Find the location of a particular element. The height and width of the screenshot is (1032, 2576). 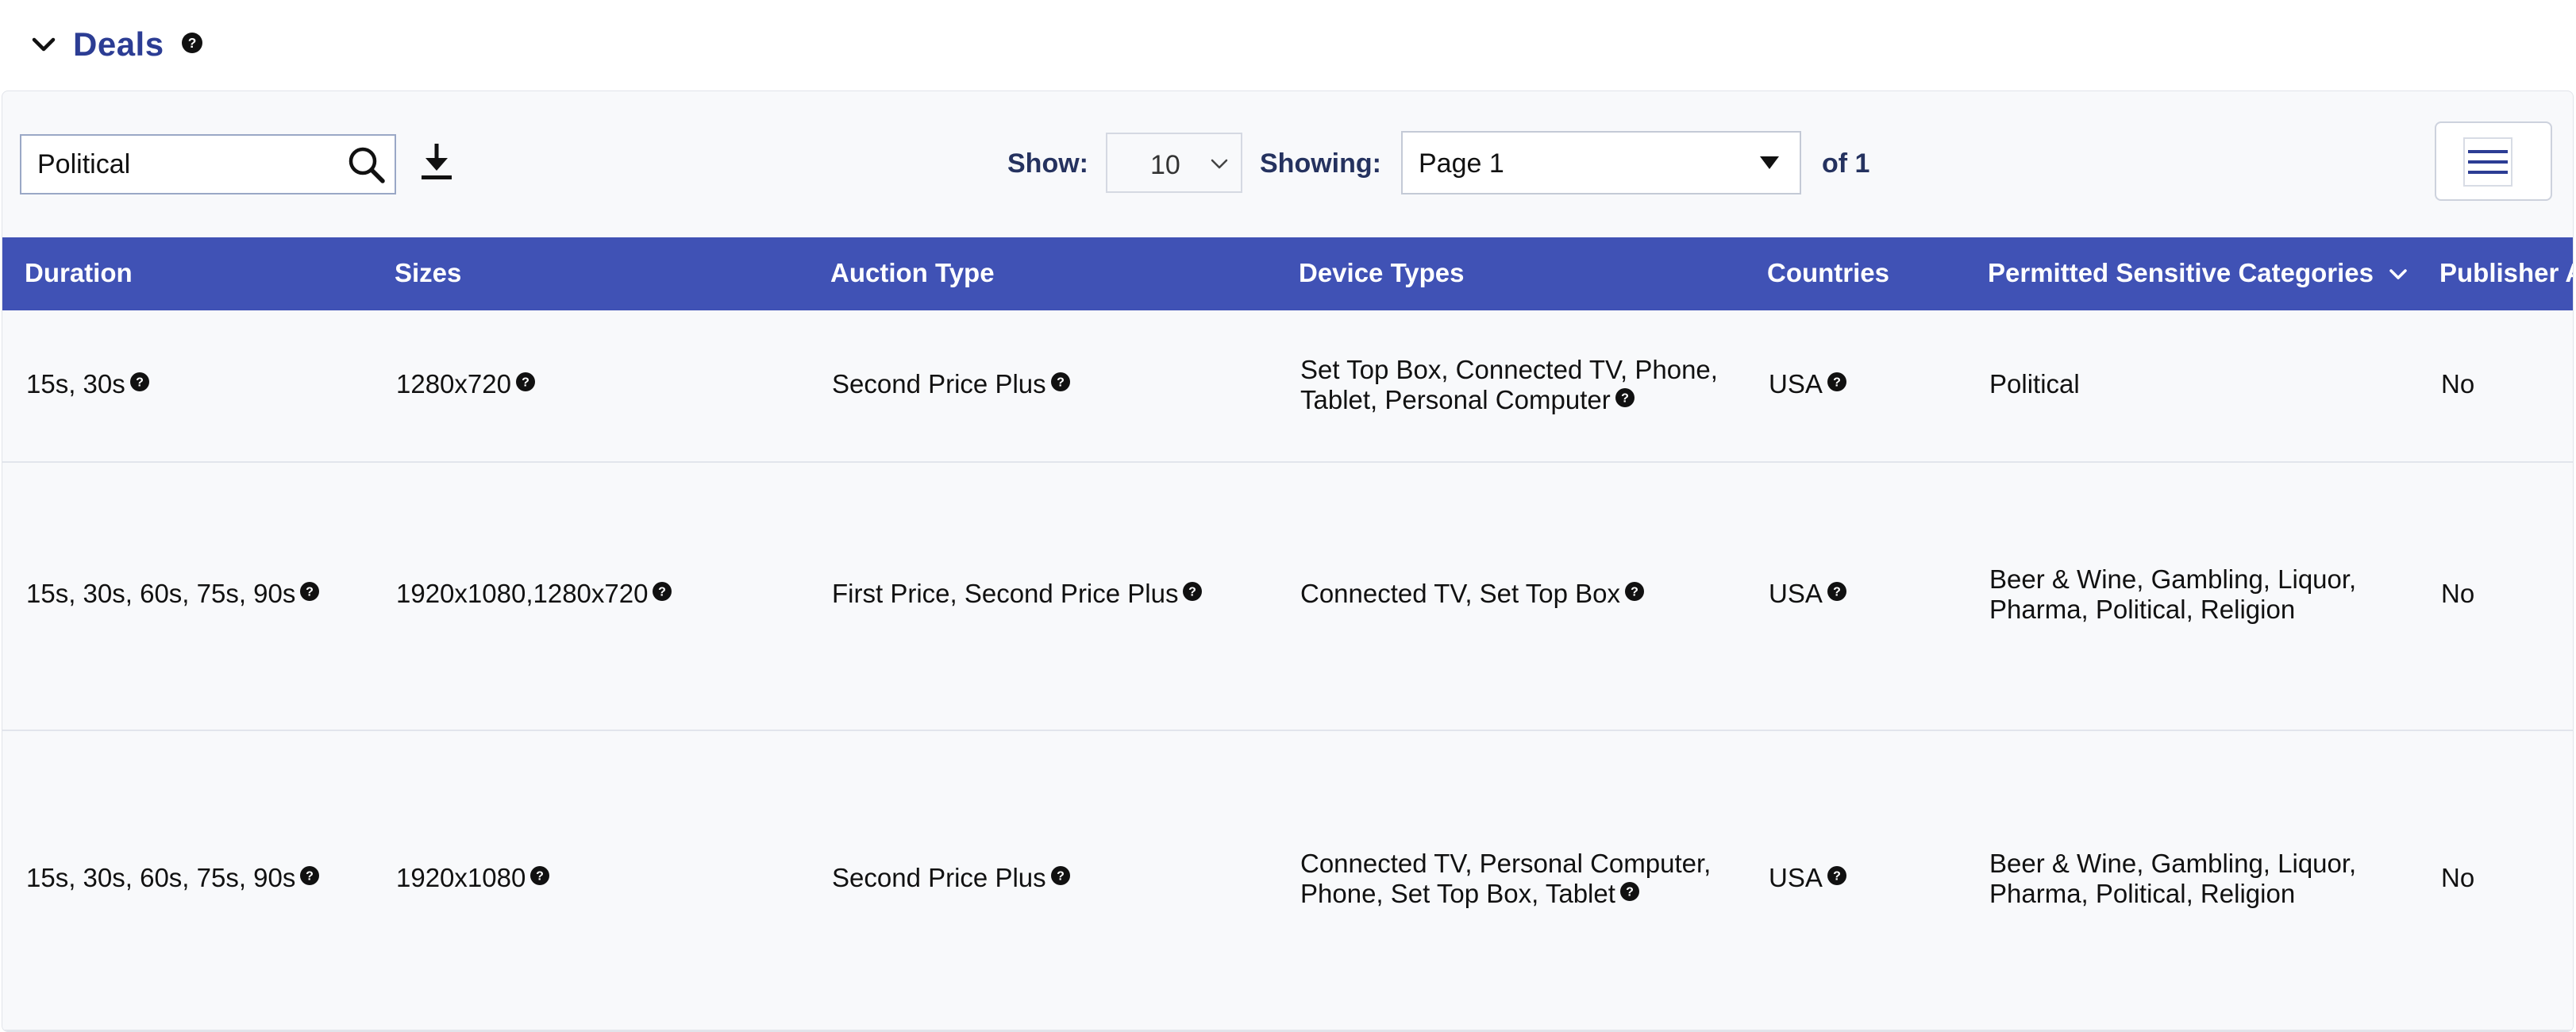

cell-duration: 15s, 30s, 60s, 75s, 90s? is located at coordinates (173, 877).